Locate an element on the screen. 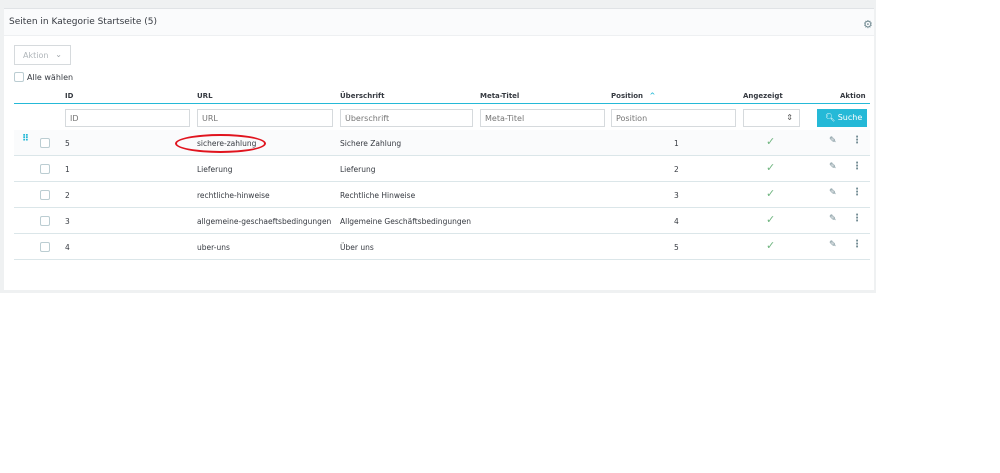  select-all-label: Alle wählen is located at coordinates (50, 77).